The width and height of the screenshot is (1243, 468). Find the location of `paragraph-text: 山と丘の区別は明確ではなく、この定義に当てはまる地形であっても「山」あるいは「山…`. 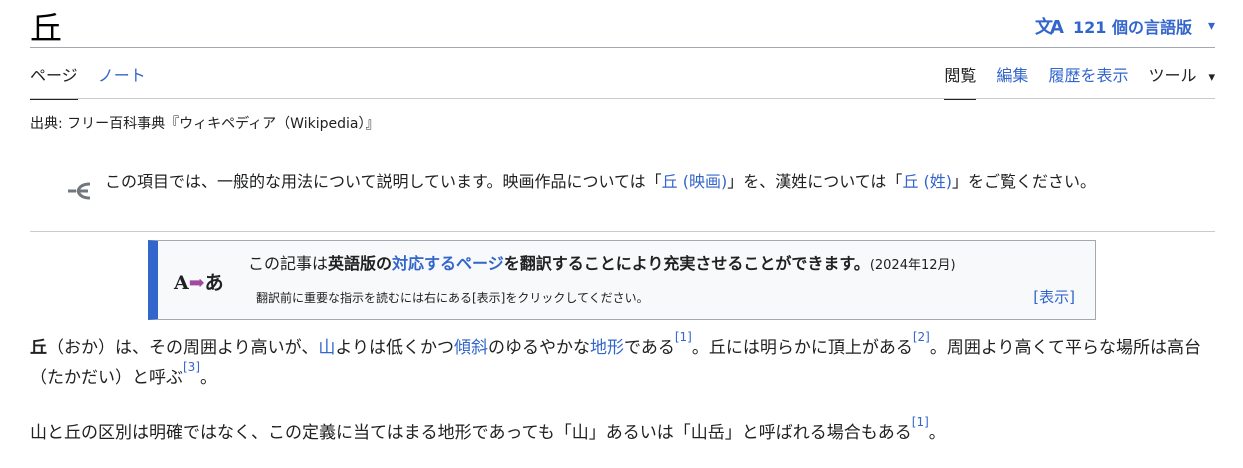

paragraph-text: 山と丘の区別は明確ではなく、この定義に当てはまる地形であっても「山」あるいは「山… is located at coordinates (471, 433).